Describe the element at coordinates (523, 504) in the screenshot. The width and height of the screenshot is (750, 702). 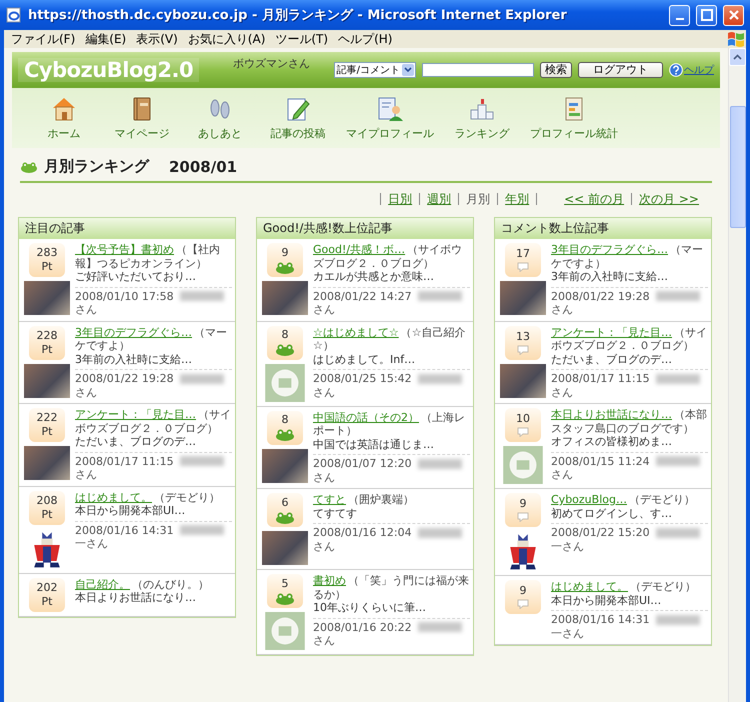
I see `score-count: 9` at that location.